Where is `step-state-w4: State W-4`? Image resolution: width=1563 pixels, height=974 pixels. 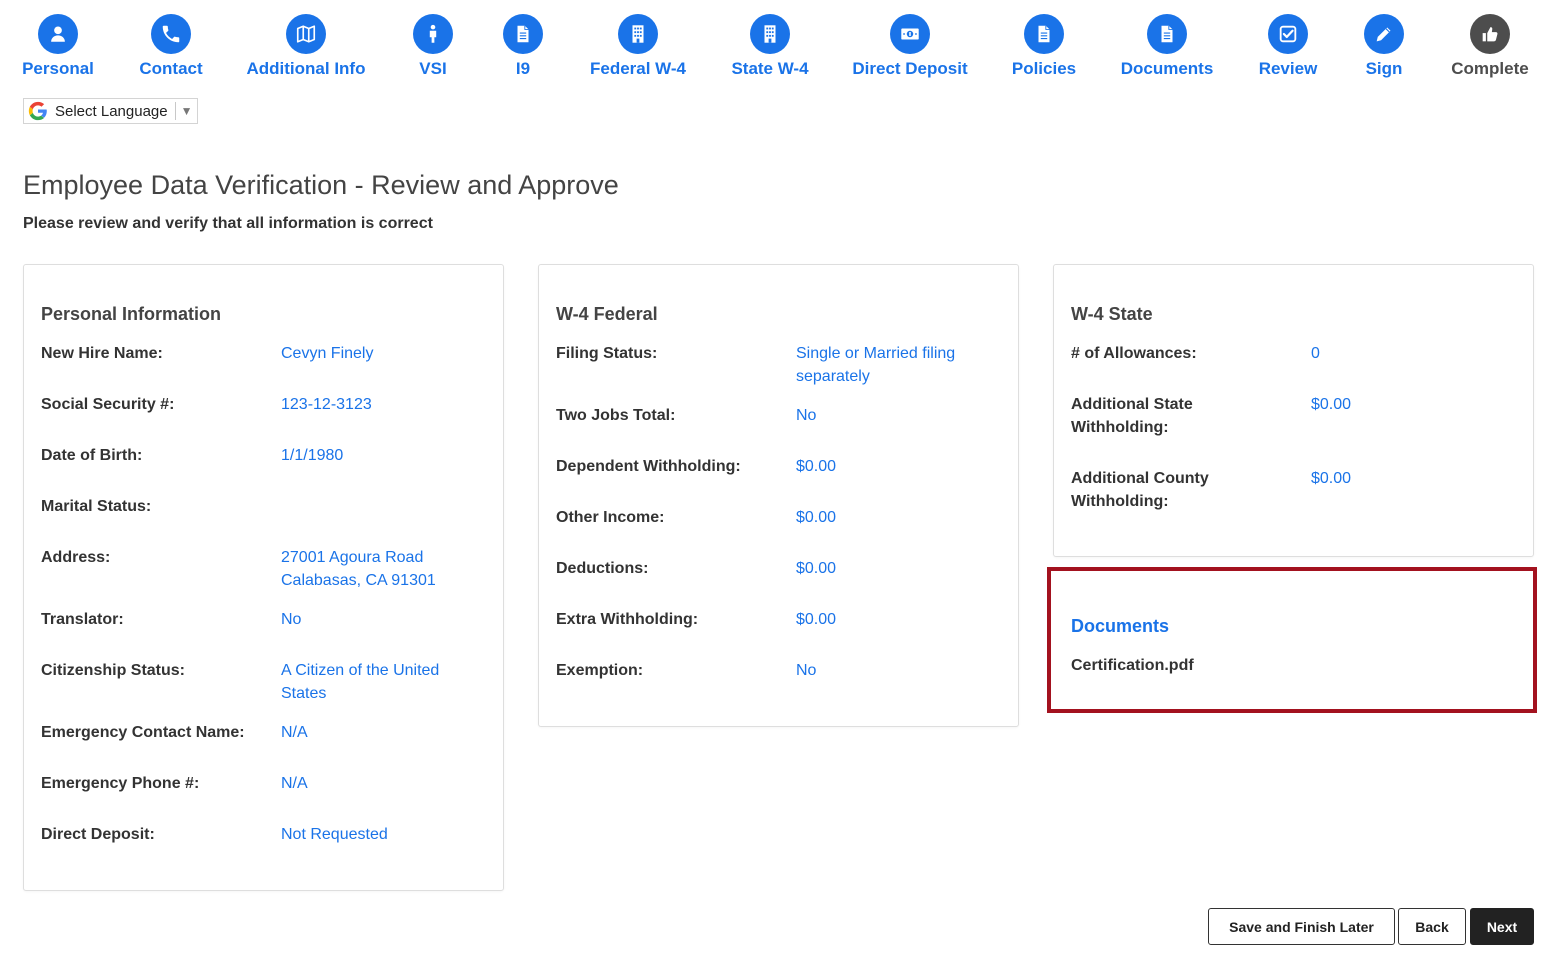 step-state-w4: State W-4 is located at coordinates (770, 46).